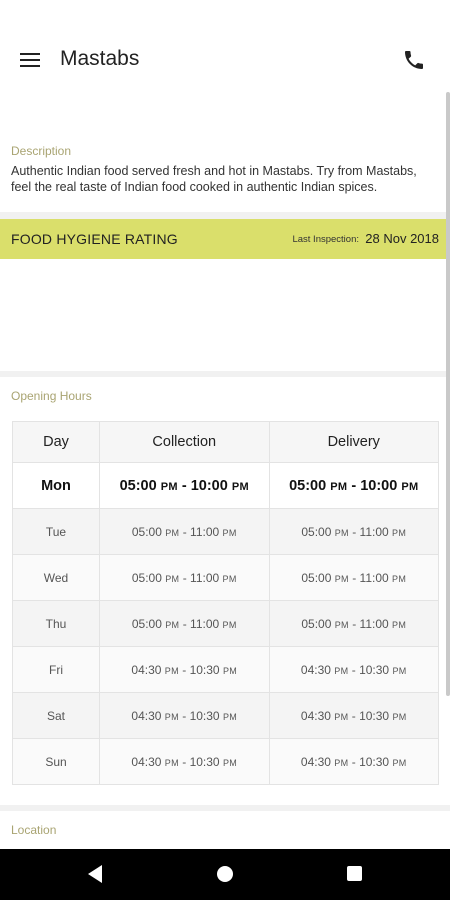 This screenshot has height=900, width=450. Describe the element at coordinates (354, 873) in the screenshot. I see `recents-square-icon` at that location.